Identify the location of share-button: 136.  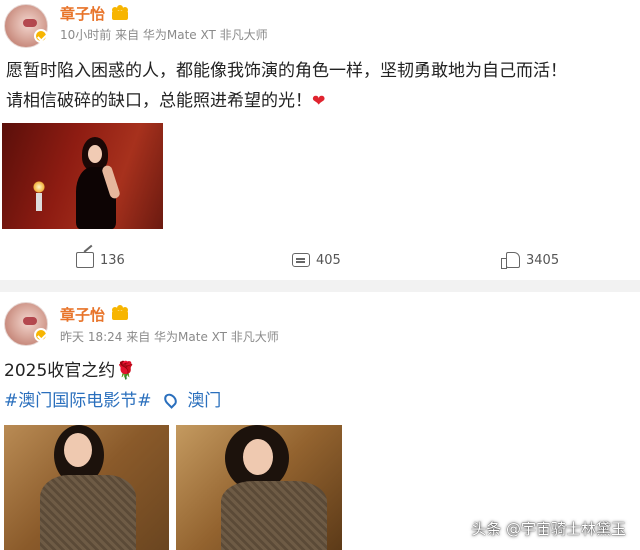
(100, 260).